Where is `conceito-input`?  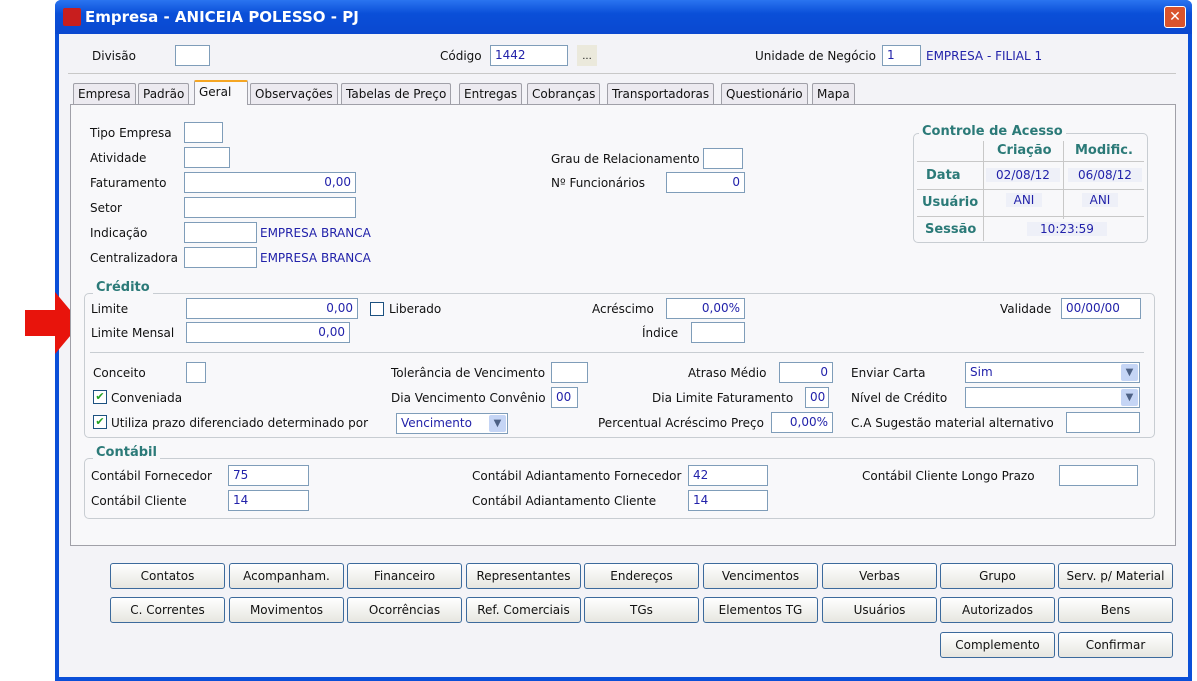 conceito-input is located at coordinates (196, 372).